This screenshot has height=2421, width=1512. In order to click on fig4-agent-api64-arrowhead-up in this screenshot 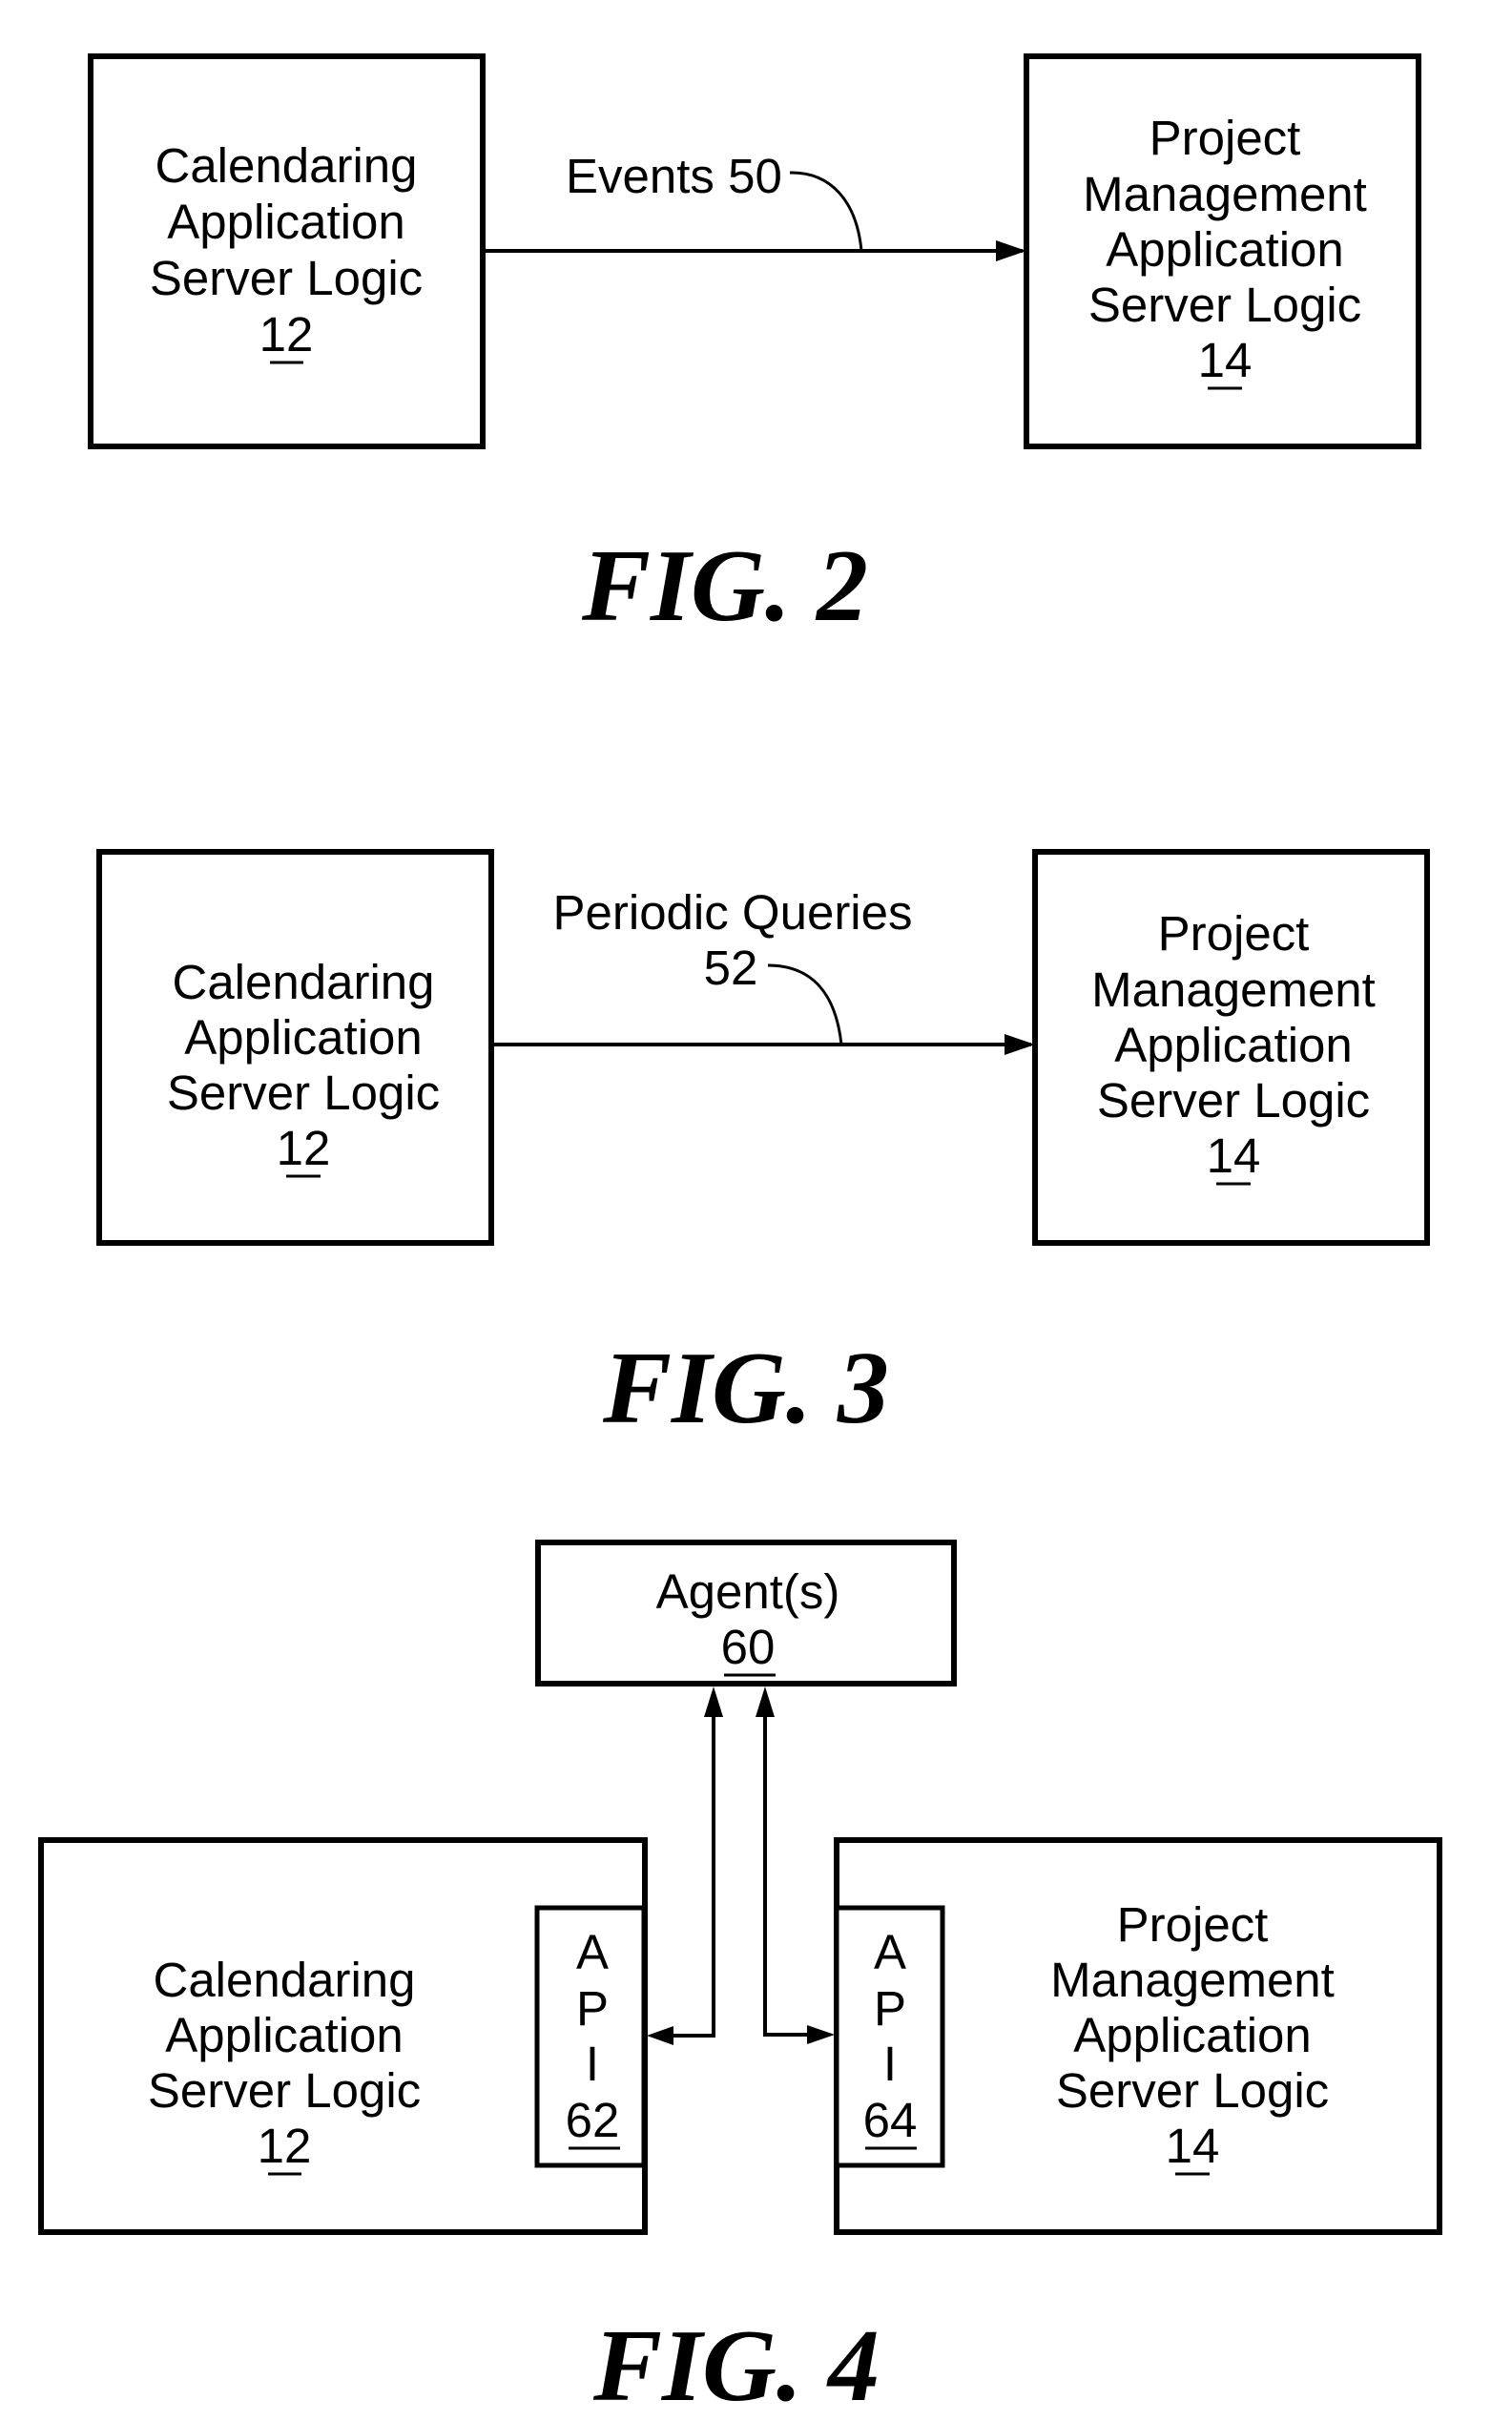, I will do `click(766, 1702)`.